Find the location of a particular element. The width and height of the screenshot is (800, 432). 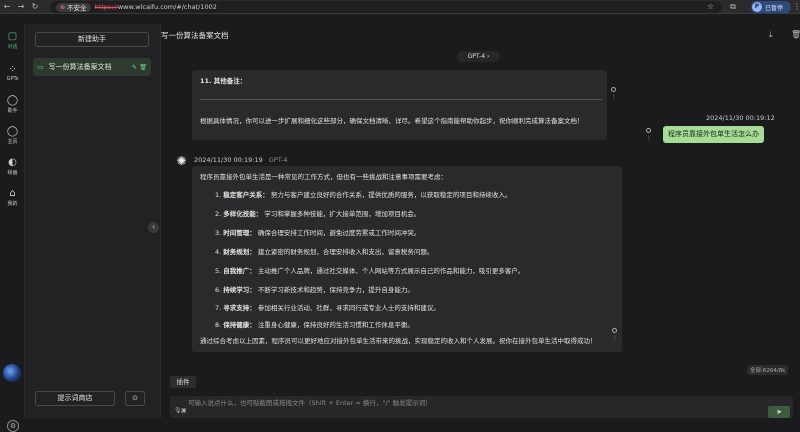

rail-item-drawing: ◐ 绘画 is located at coordinates (12, 166).